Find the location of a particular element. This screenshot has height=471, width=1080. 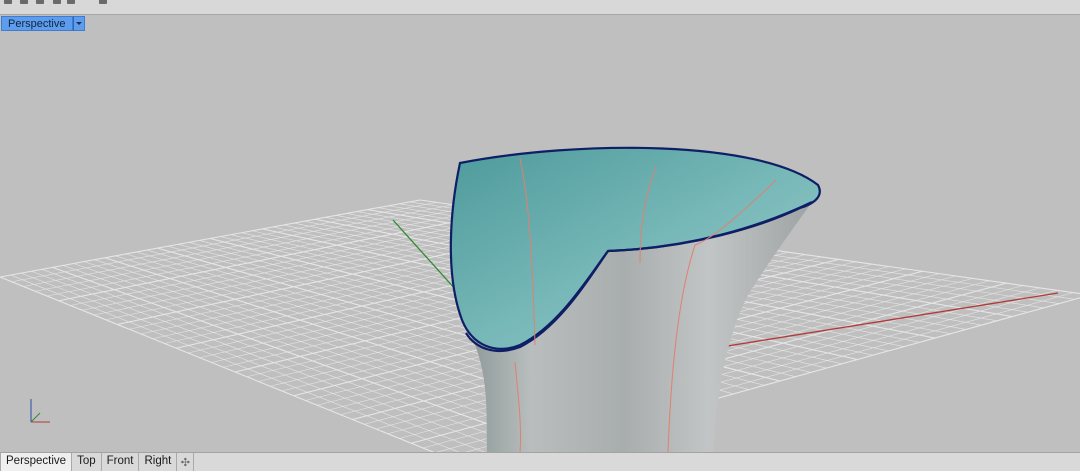

tab-front: Front is located at coordinates (120, 462).